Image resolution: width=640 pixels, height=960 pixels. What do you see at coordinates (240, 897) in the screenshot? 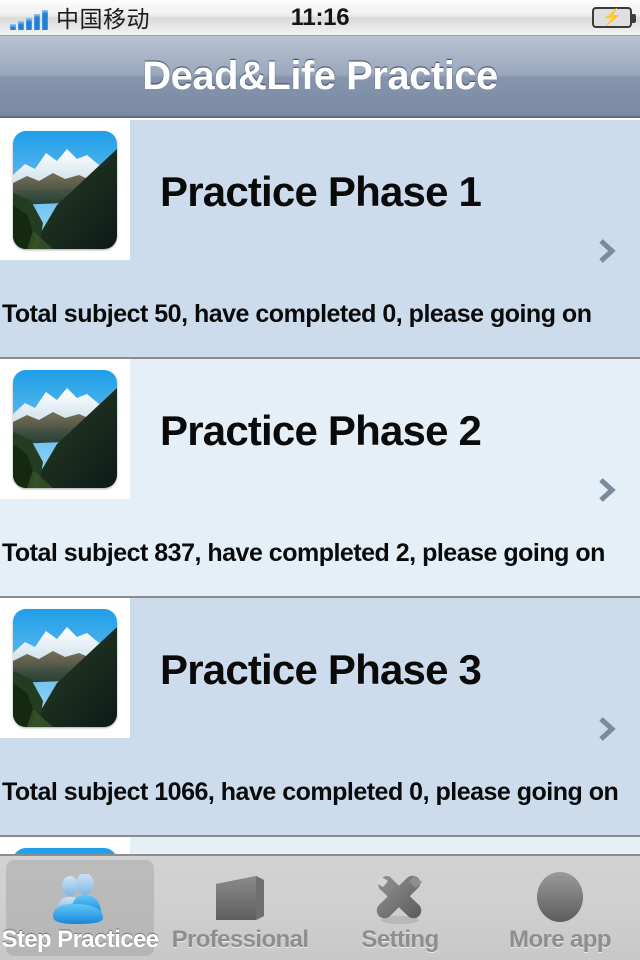
I see `book-icon` at bounding box center [240, 897].